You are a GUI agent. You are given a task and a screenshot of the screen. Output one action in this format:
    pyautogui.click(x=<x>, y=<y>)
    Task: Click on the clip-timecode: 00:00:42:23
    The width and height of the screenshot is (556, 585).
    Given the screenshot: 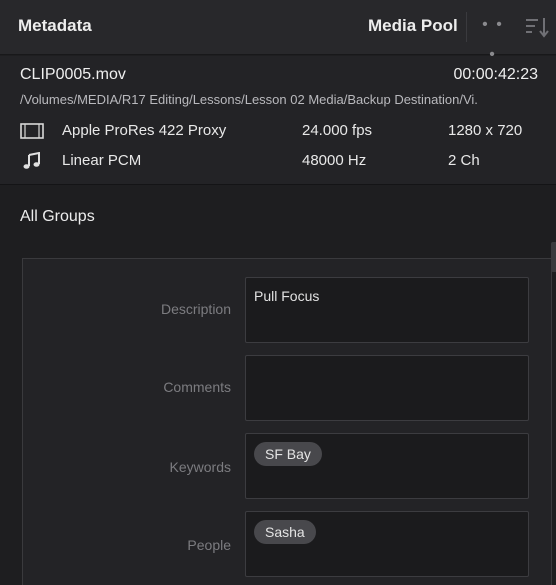 What is the action you would take?
    pyautogui.click(x=495, y=74)
    